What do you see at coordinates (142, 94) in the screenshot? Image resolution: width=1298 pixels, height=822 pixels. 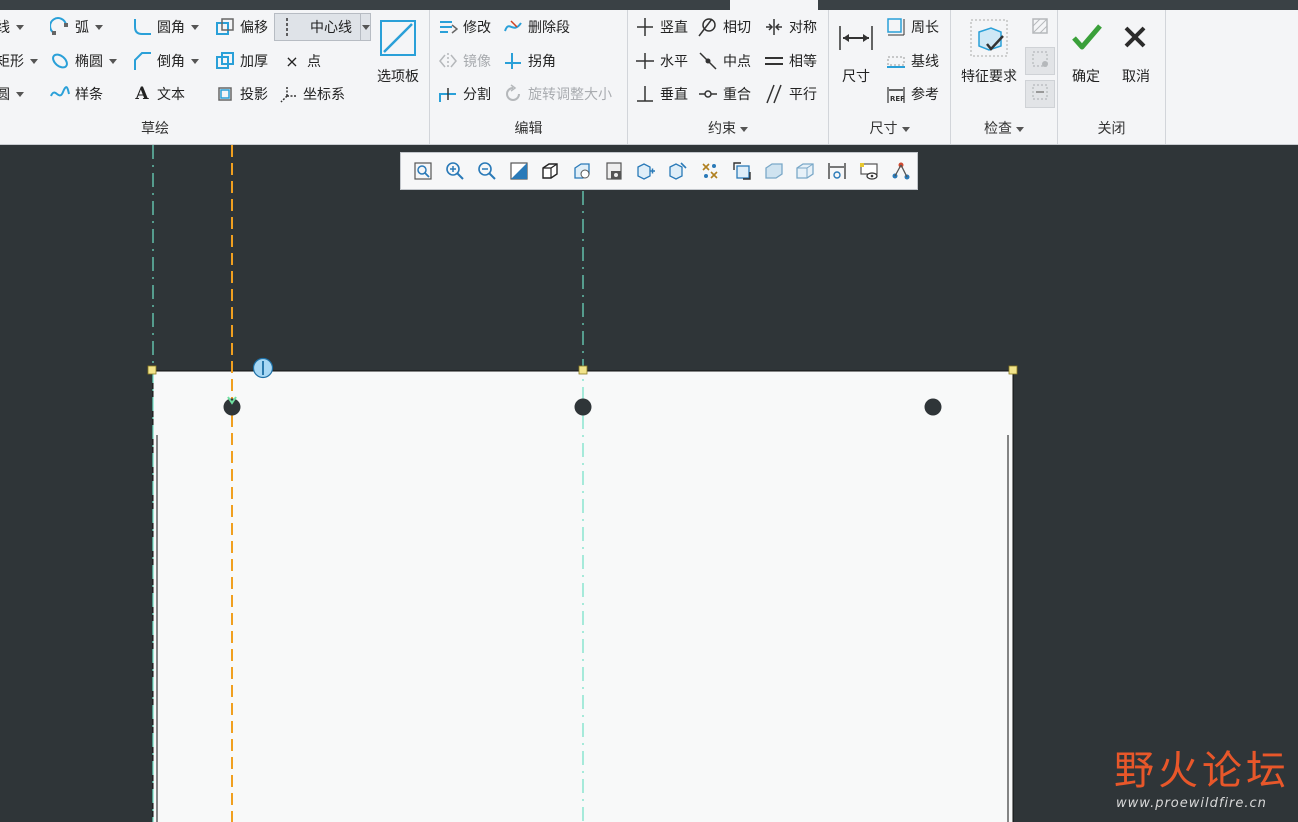 I see `text-icon: A` at bounding box center [142, 94].